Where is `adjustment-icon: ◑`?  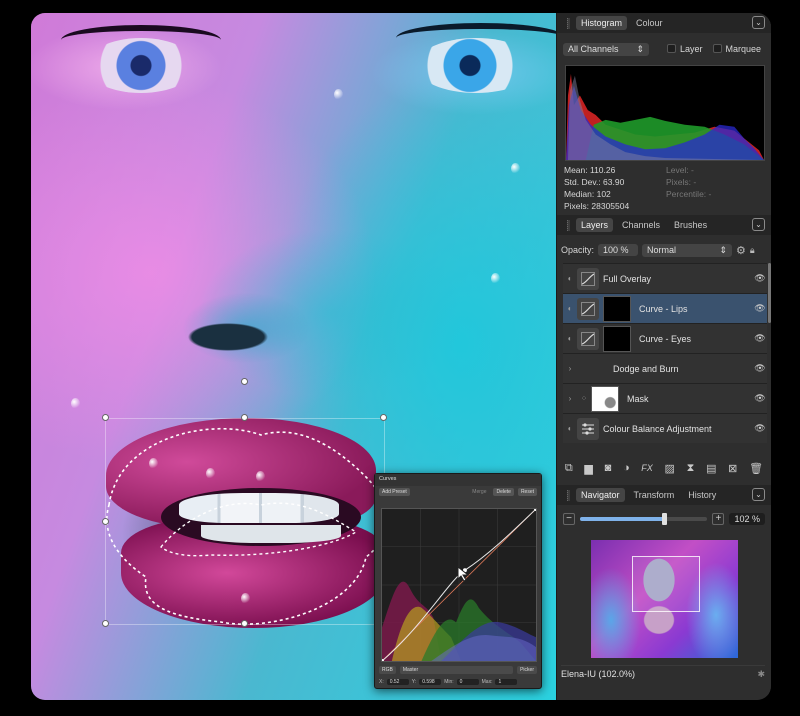 adjustment-icon: ◑ is located at coordinates (626, 468).